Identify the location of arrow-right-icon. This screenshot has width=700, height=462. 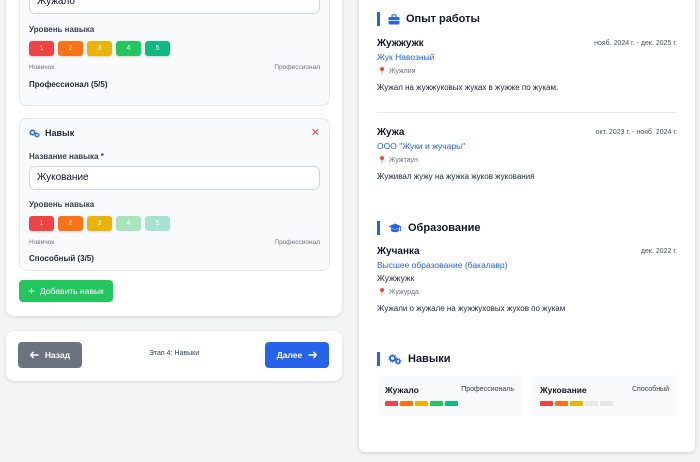
(313, 355).